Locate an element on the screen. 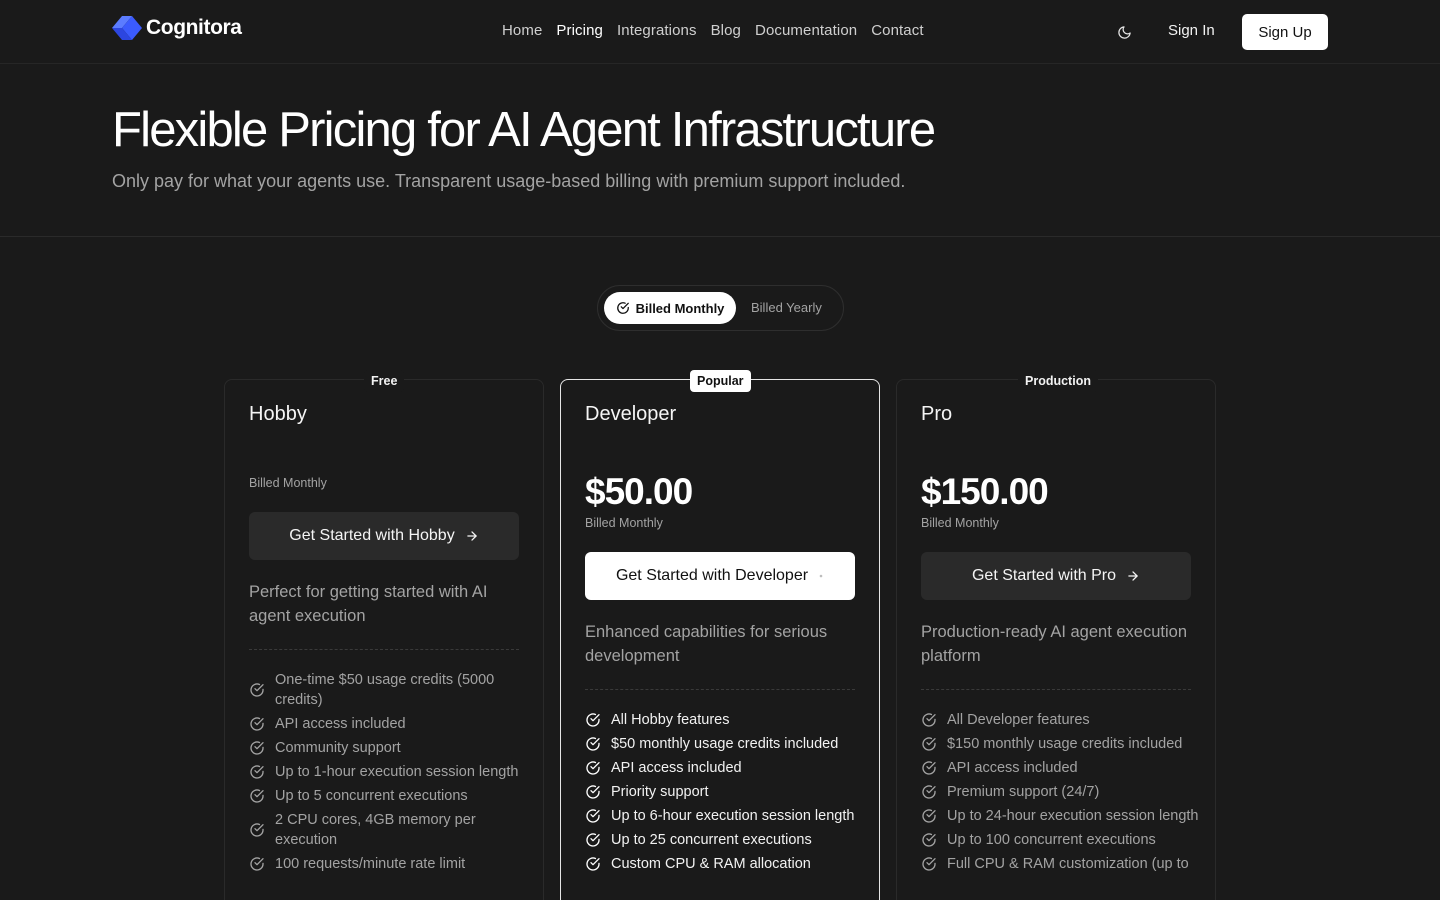 Image resolution: width=1440 pixels, height=900 pixels. feature-text: Up to 1-hour execution session length is located at coordinates (397, 772).